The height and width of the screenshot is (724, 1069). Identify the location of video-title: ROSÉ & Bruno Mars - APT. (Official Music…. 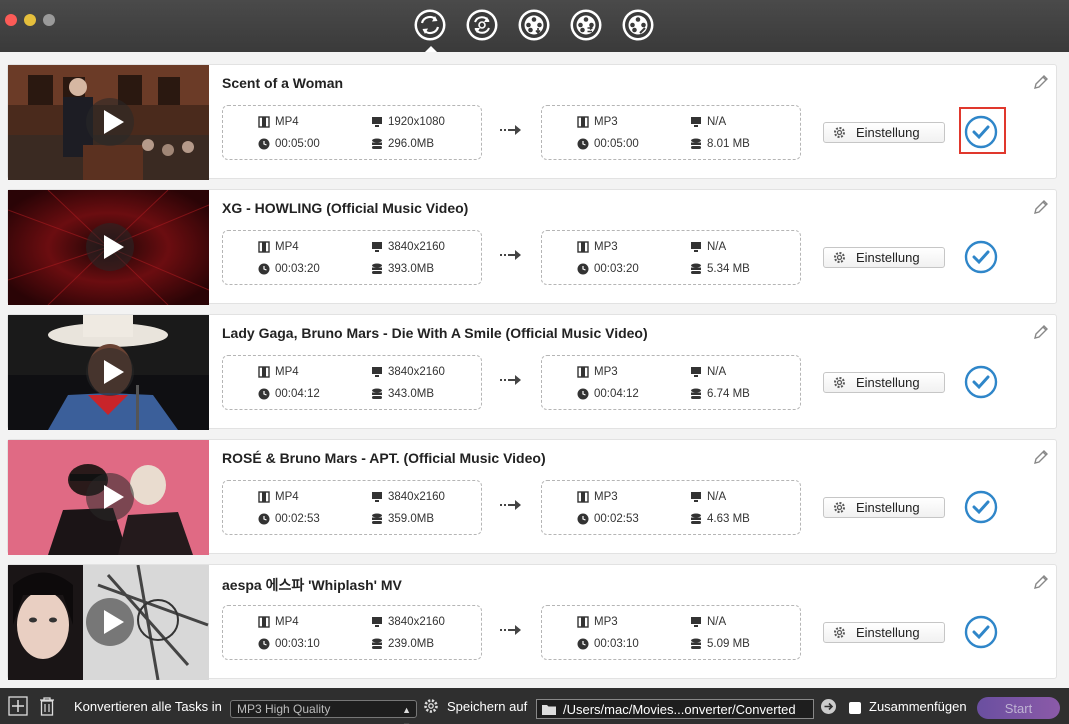
(384, 458).